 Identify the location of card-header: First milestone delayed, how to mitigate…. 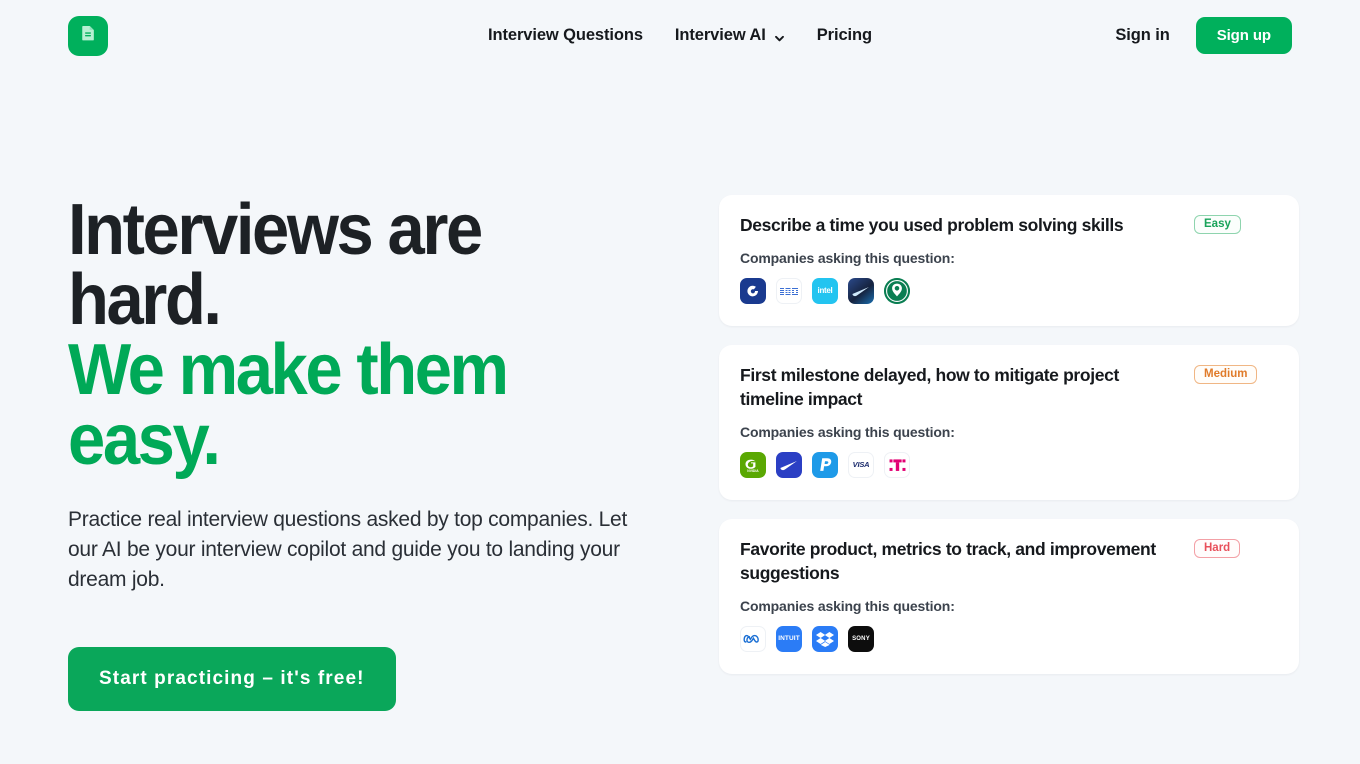
(1009, 387).